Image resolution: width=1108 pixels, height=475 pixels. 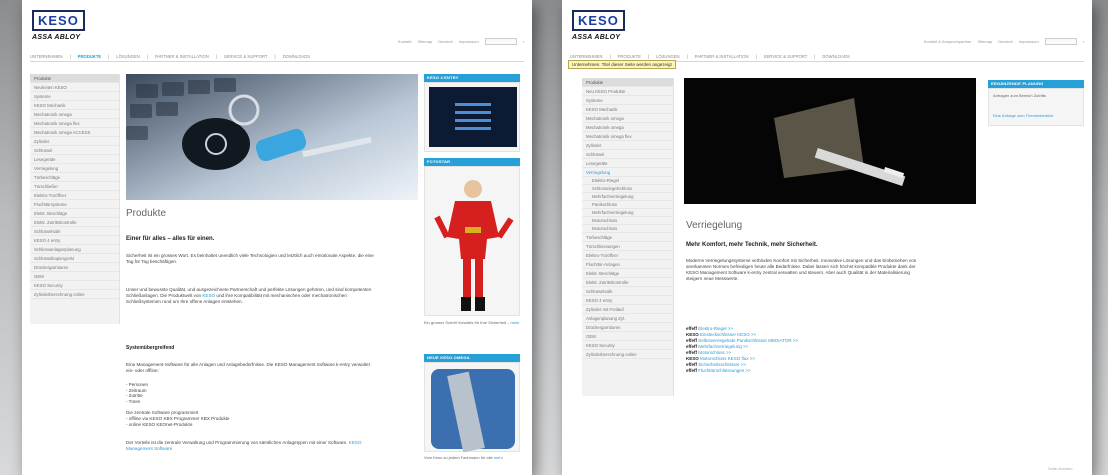 I want to click on widget-link: Eine Anfrage zum Themenbereich, so click(x=1037, y=115).